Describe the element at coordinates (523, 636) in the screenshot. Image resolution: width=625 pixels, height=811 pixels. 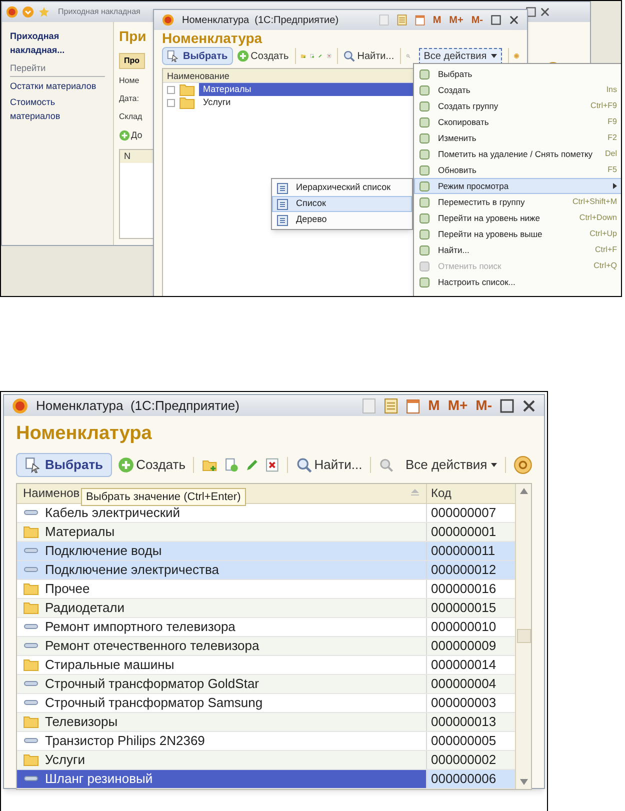
I see `scrollbar` at that location.